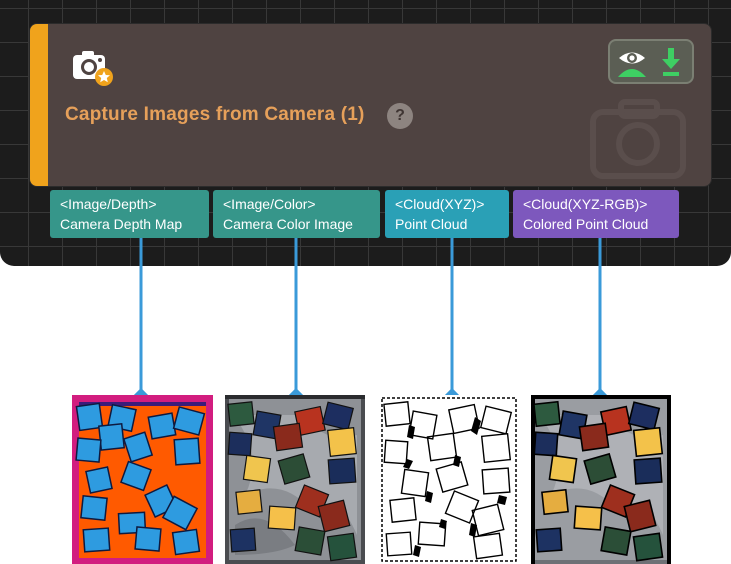  Describe the element at coordinates (142, 479) in the screenshot. I see `depth-map-preview` at that location.